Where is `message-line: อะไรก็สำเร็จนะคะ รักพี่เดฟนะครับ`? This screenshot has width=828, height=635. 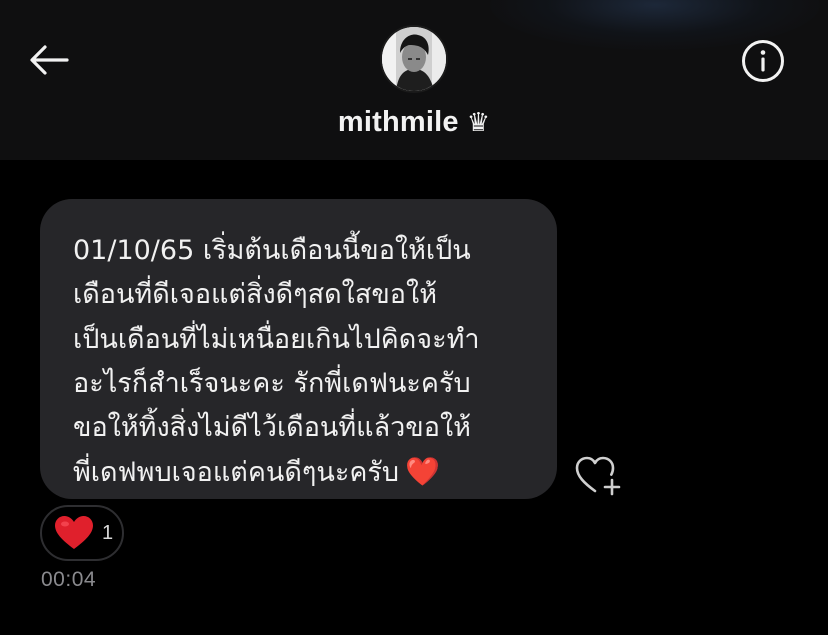
message-line: อะไรก็สำเร็จนะคะ รักพี่เดฟนะครับ is located at coordinates (272, 383).